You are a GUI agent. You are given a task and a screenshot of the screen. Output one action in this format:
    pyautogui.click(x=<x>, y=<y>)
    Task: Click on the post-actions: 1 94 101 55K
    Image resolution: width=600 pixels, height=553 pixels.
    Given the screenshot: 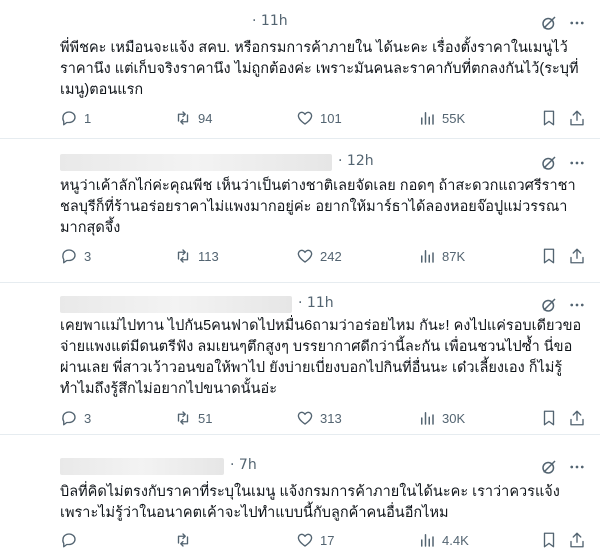 What is the action you would take?
    pyautogui.click(x=325, y=118)
    